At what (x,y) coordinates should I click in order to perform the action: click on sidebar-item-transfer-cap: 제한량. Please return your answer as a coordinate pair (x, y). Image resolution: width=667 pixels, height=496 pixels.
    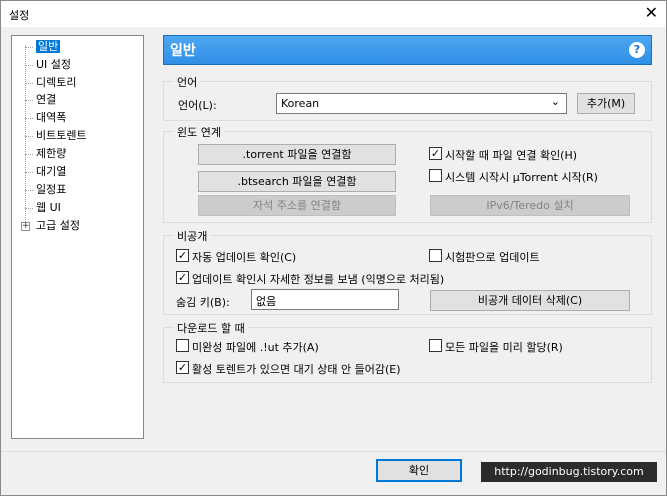
    Looking at the image, I should click on (51, 154).